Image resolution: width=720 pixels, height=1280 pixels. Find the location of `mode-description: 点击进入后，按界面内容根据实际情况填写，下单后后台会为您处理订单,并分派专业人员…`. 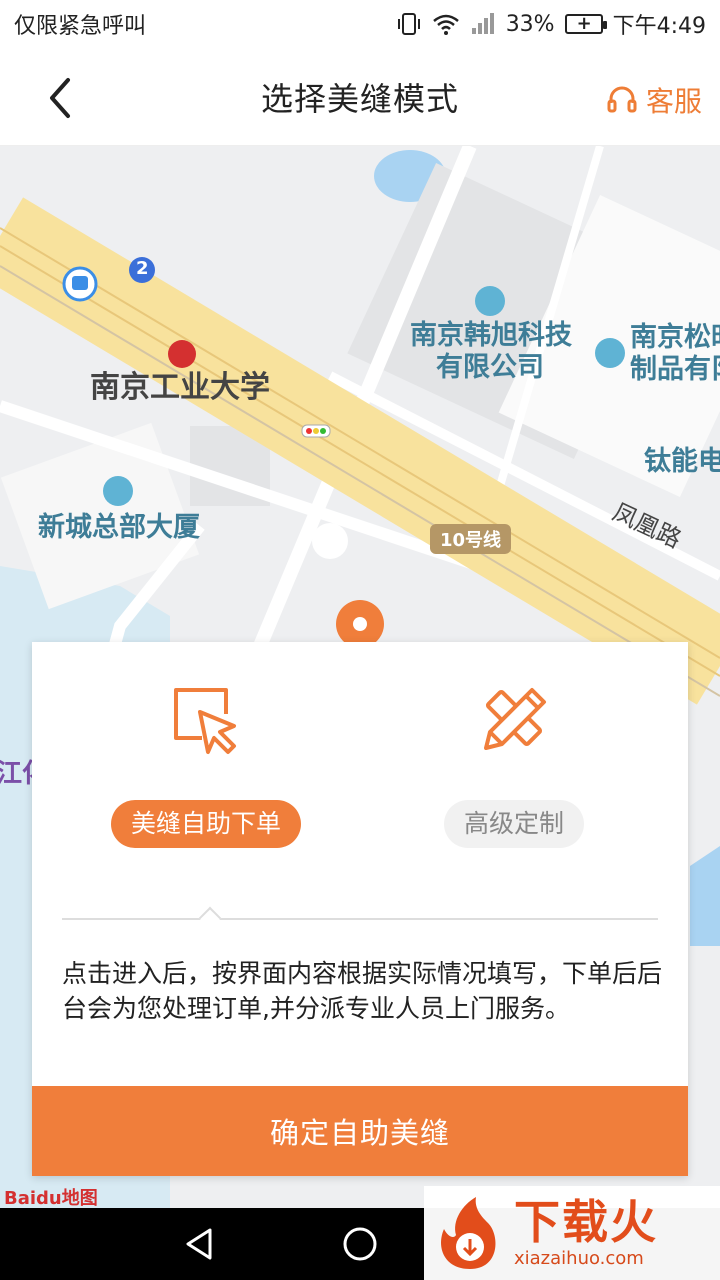

mode-description: 点击进入后，按界面内容根据实际情况填写，下单后后台会为您处理订单,并分派专业人员… is located at coordinates (362, 991).